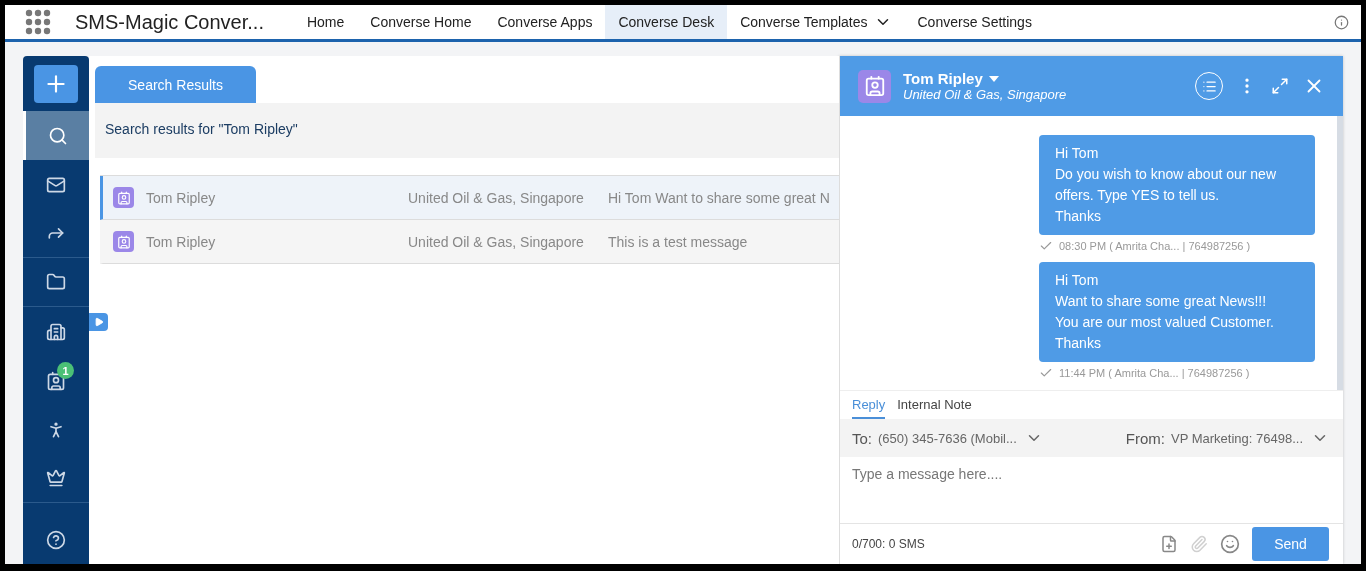 This screenshot has height=571, width=1366. Describe the element at coordinates (1341, 22) in the screenshot. I see `info-icon` at that location.